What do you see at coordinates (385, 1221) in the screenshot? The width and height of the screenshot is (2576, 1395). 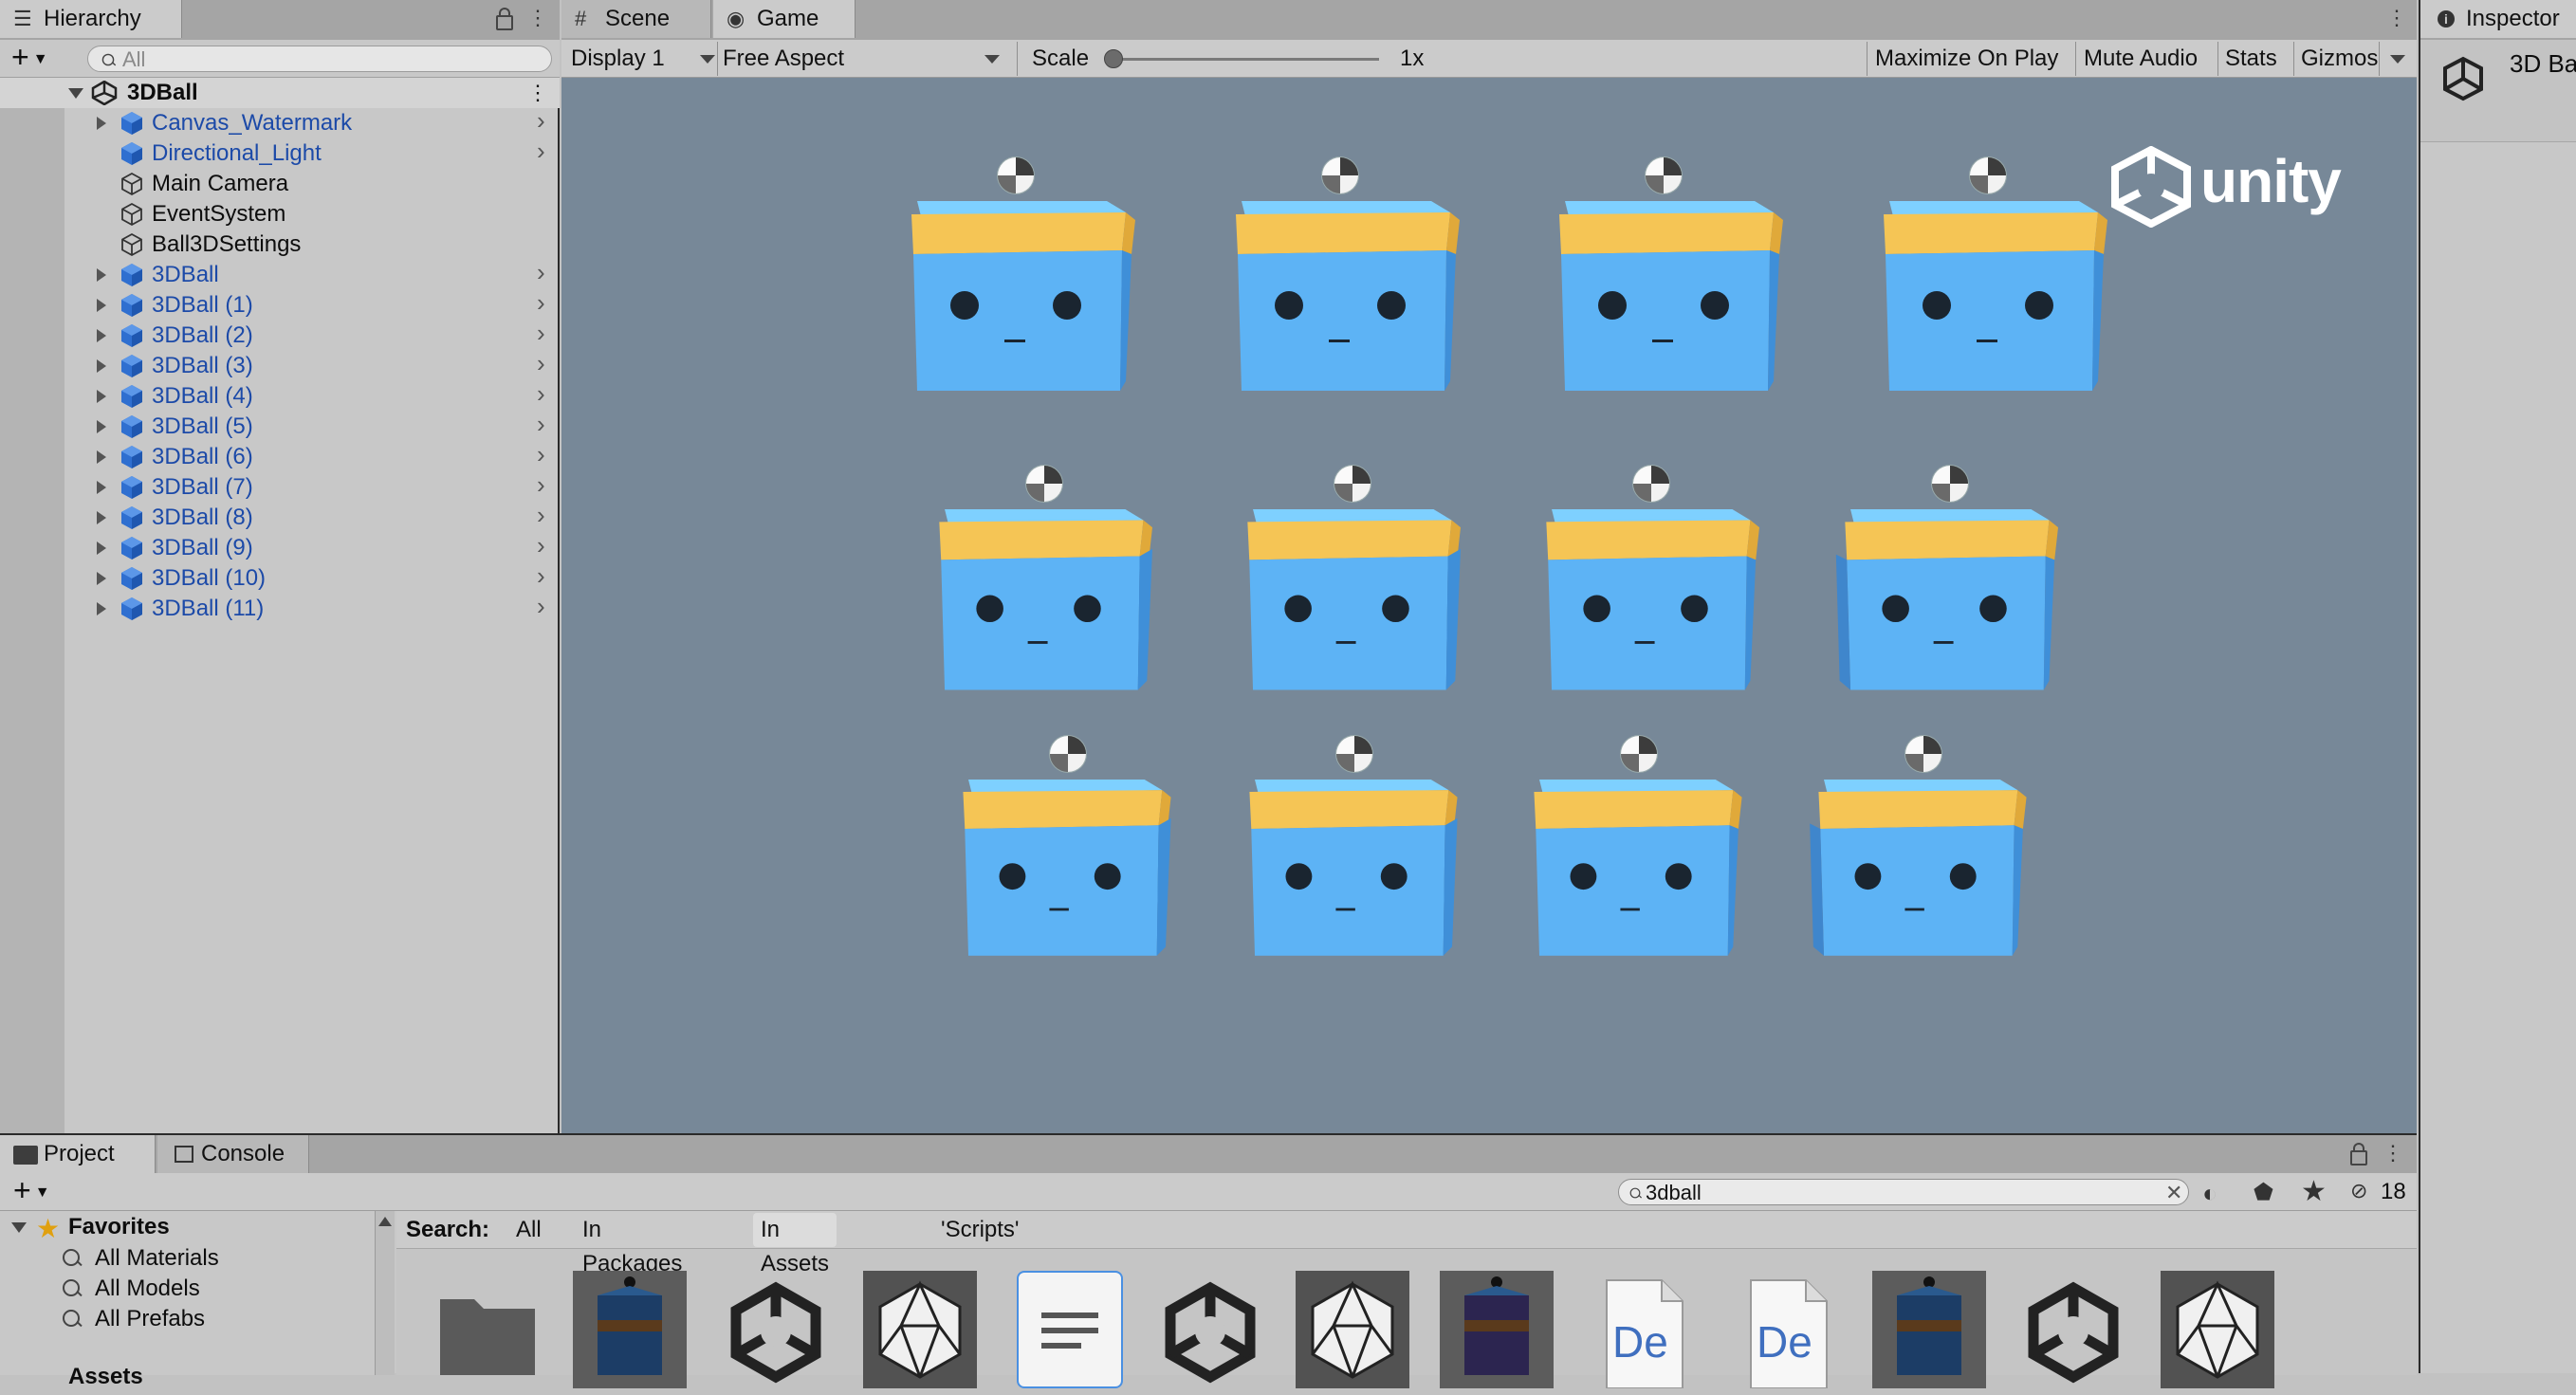 I see `scroll-up-icon` at bounding box center [385, 1221].